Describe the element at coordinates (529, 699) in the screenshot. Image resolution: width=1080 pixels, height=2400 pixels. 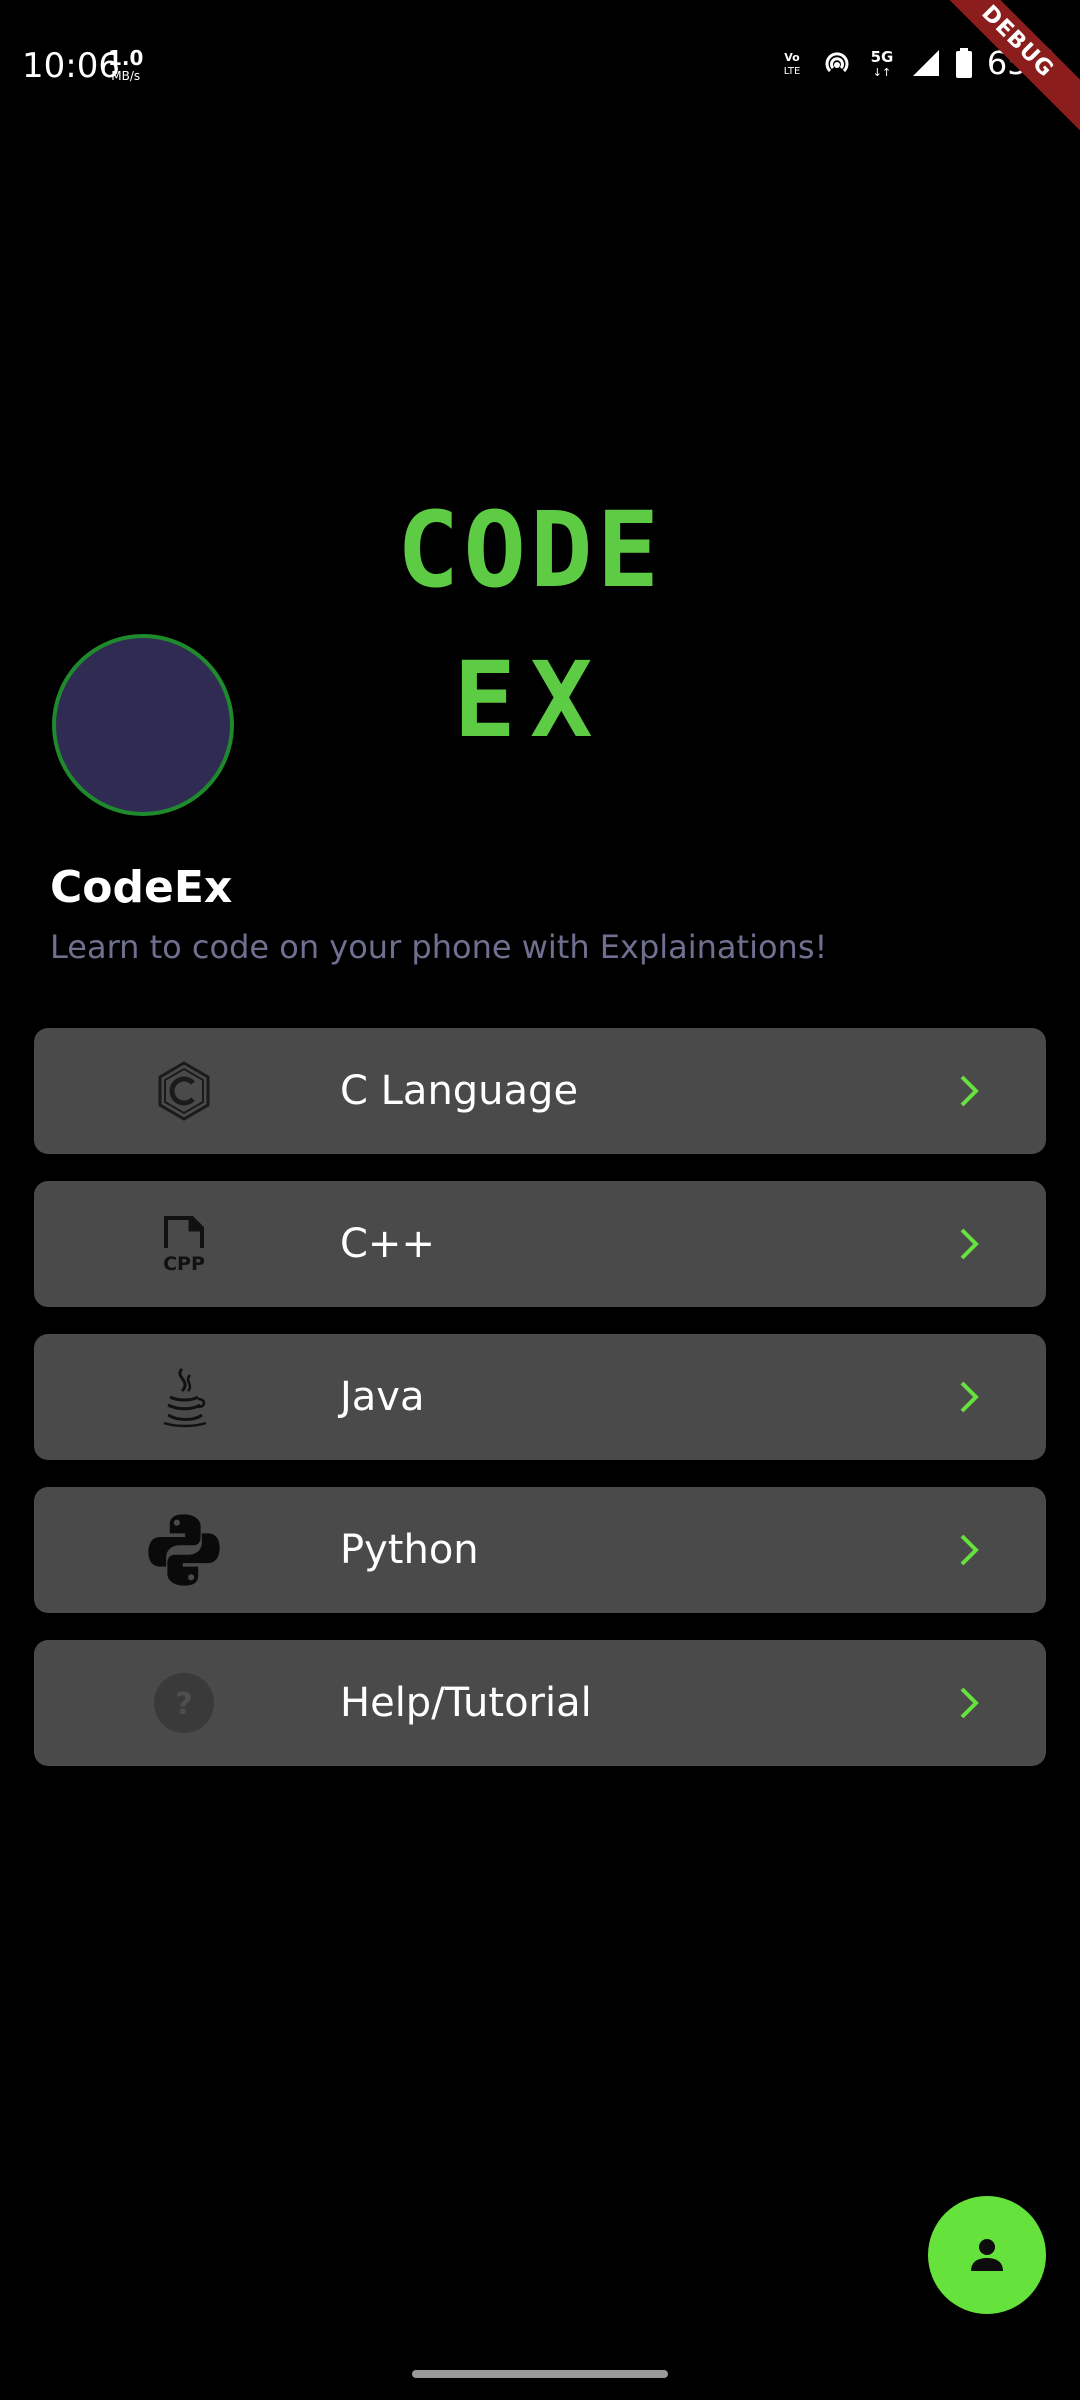
I see `logo-line2: EX` at that location.